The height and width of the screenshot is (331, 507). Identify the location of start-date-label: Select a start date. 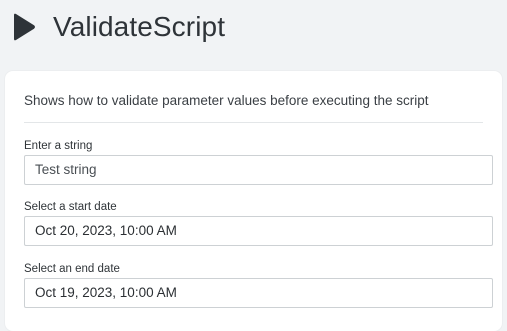
(70, 207).